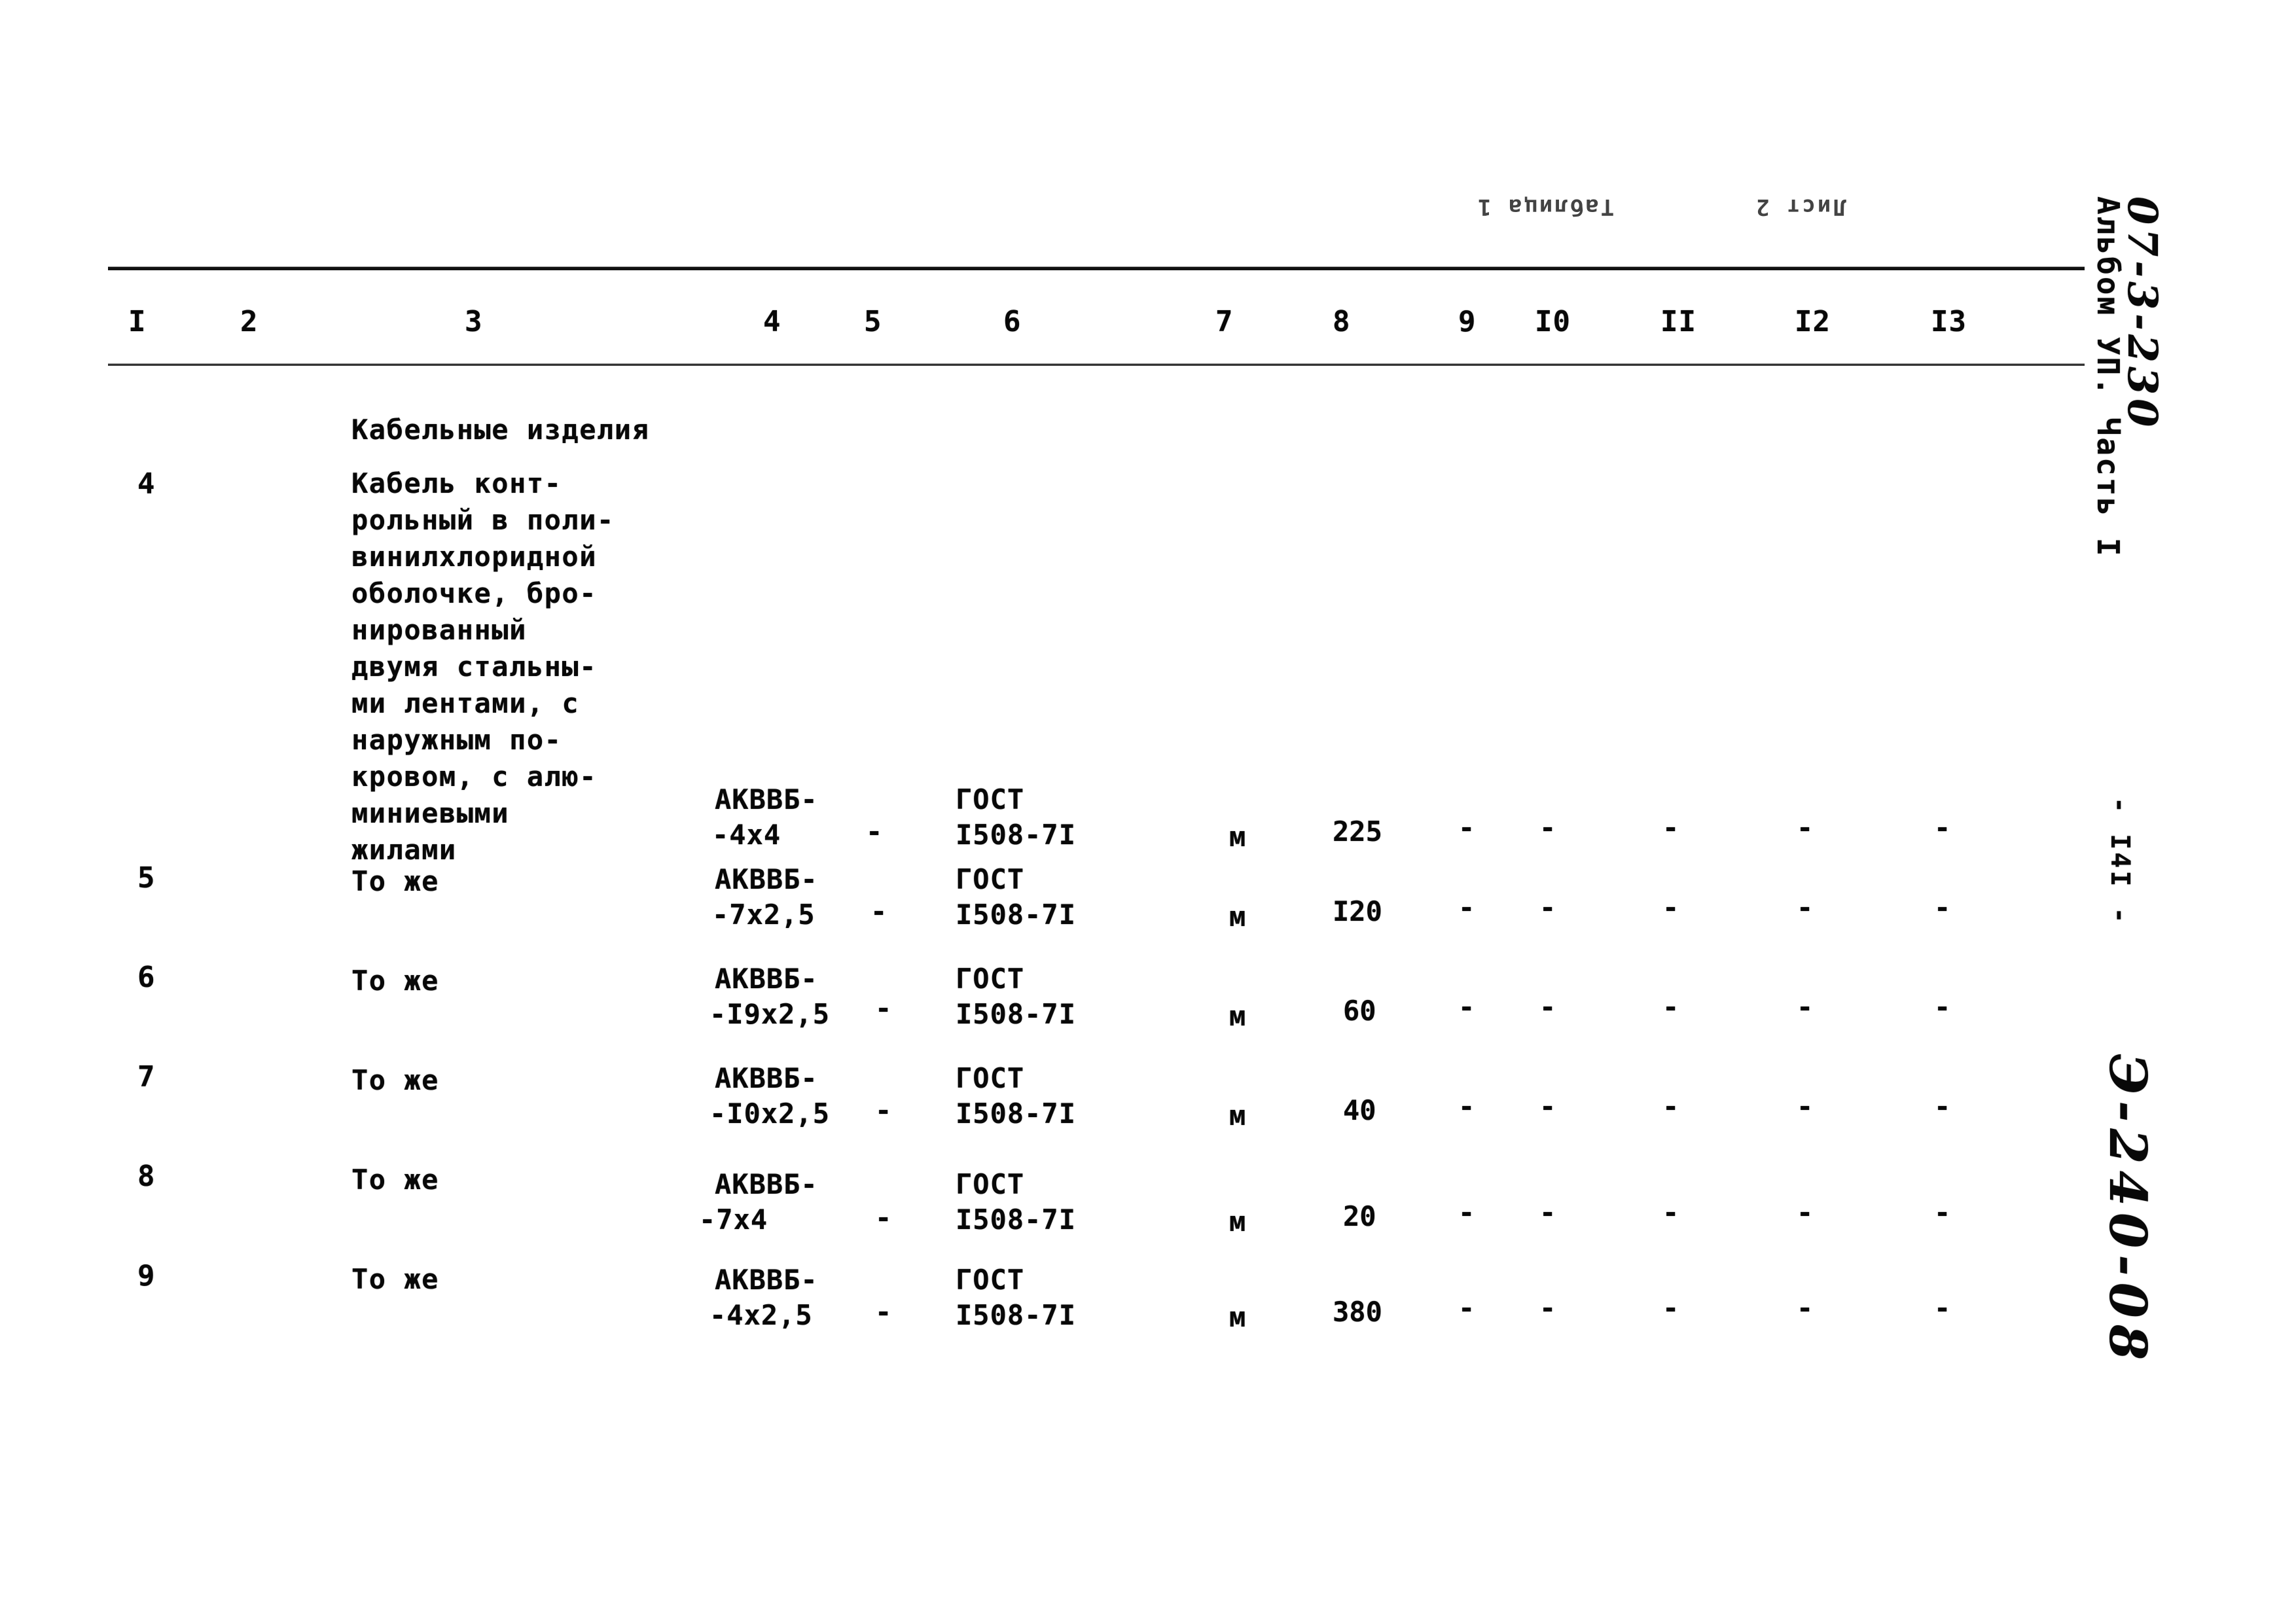 The height and width of the screenshot is (1623, 2296). Describe the element at coordinates (137, 321) in the screenshot. I see `column-header-1: I` at that location.